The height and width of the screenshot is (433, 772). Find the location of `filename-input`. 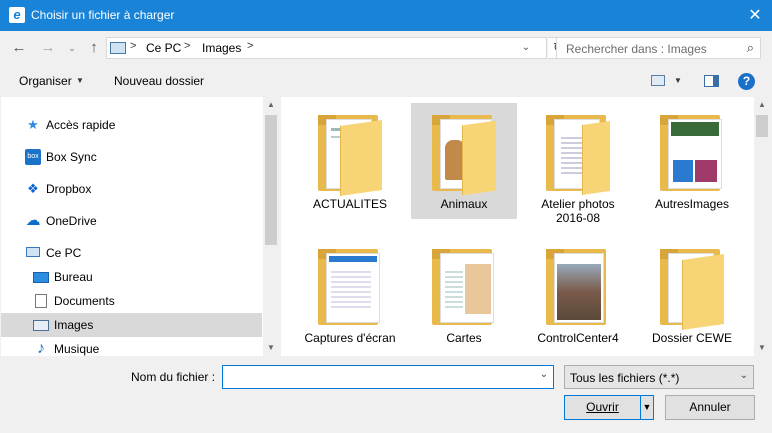

filename-input is located at coordinates (388, 377).